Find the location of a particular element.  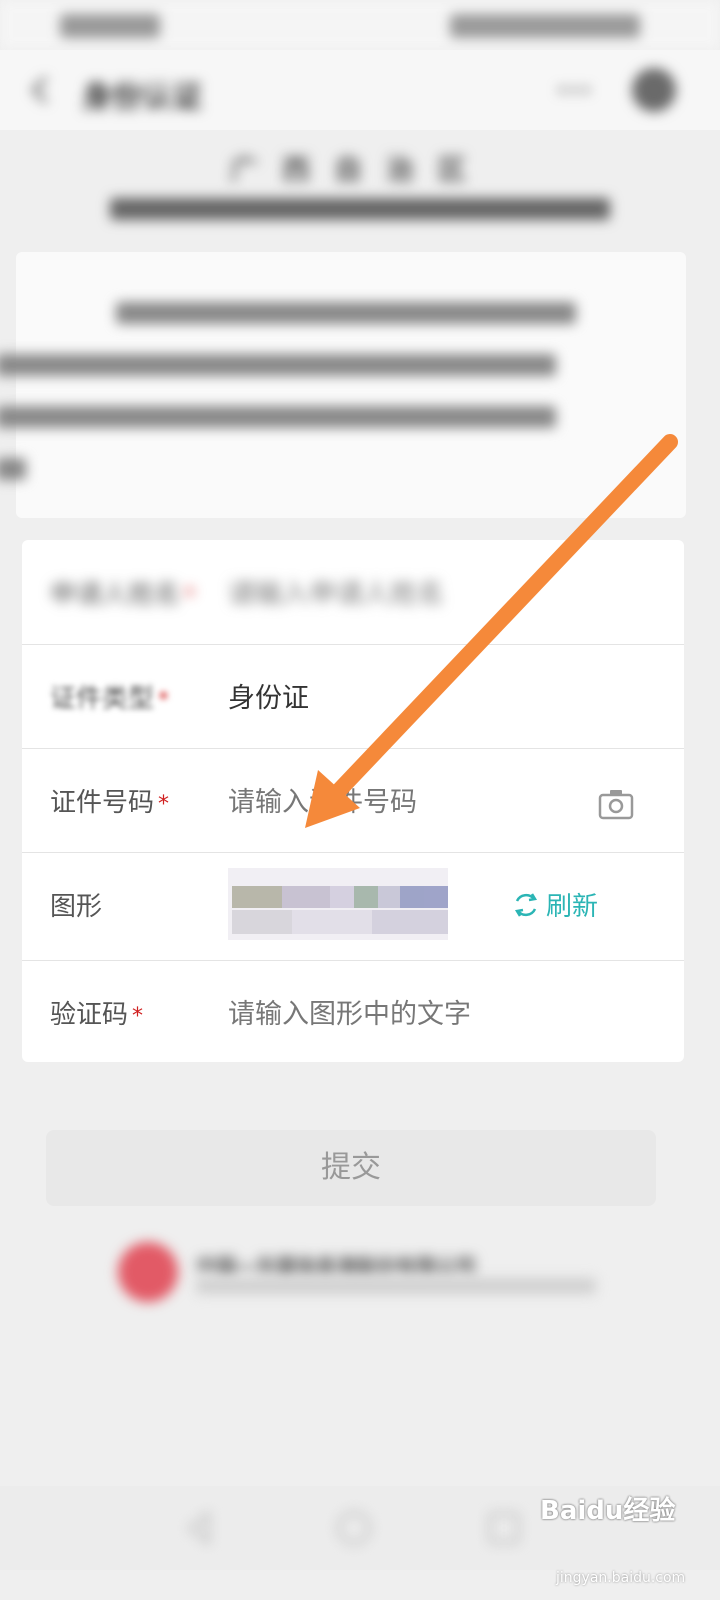

status-bar is located at coordinates (360, 25).